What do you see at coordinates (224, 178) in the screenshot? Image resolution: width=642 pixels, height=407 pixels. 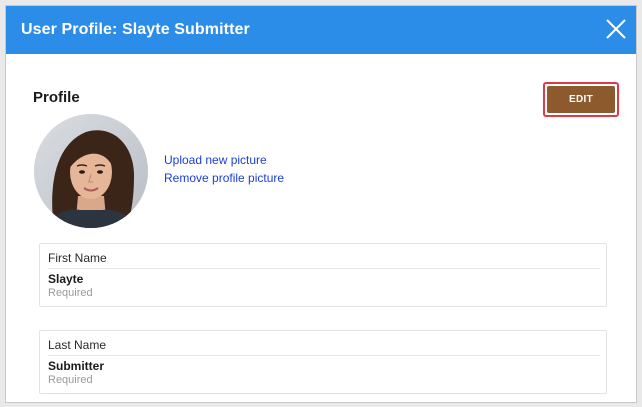 I see `remove-picture-link: Remove profile picture` at bounding box center [224, 178].